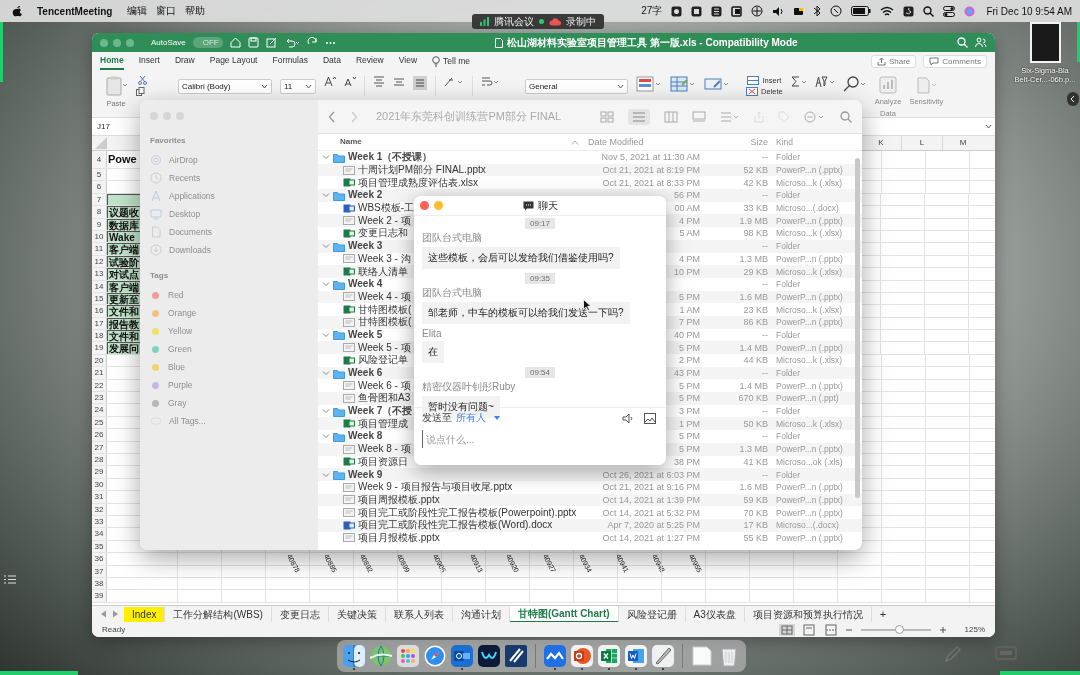  What do you see at coordinates (651, 499) in the screenshot?
I see `date-modified: Oct 14, 2021 at 1:39 PM` at bounding box center [651, 499].